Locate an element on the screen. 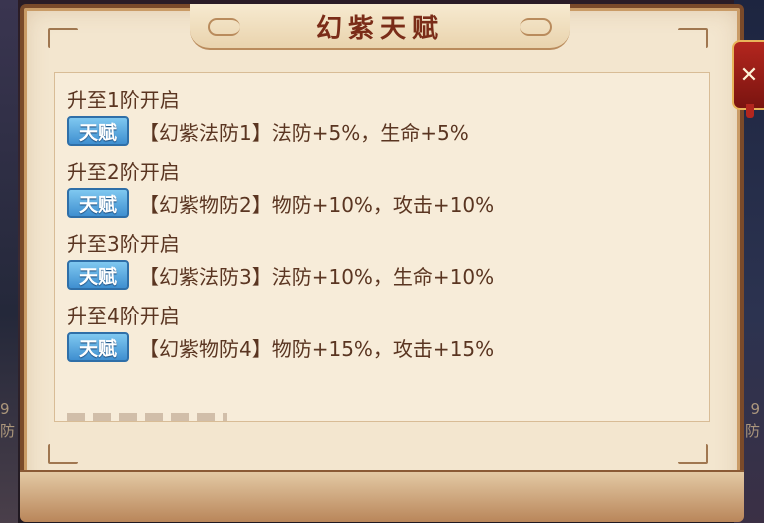  talent-entry: 升至4阶开启天赋 【幻紫物防4】物防+15%，攻击+15% is located at coordinates (280, 332).